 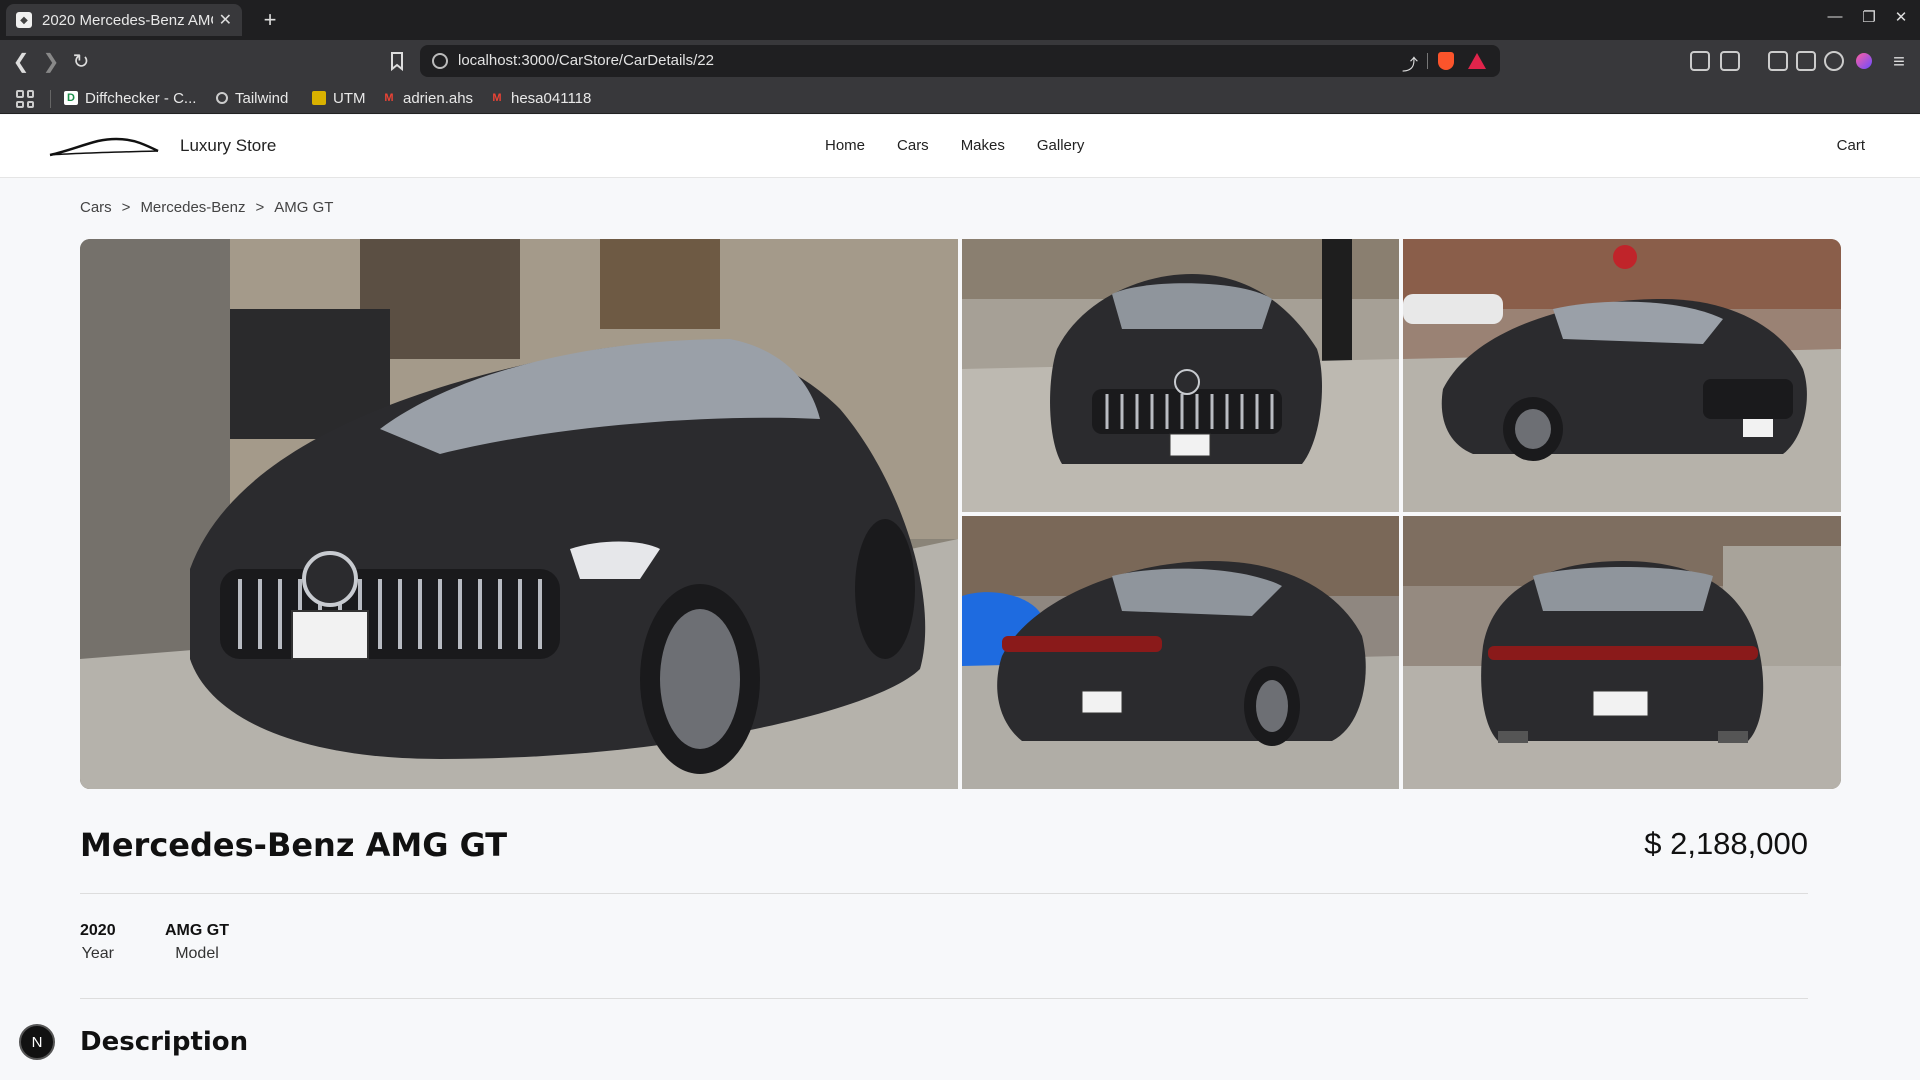 What do you see at coordinates (270, 20) in the screenshot?
I see `new-tab-button: +` at bounding box center [270, 20].